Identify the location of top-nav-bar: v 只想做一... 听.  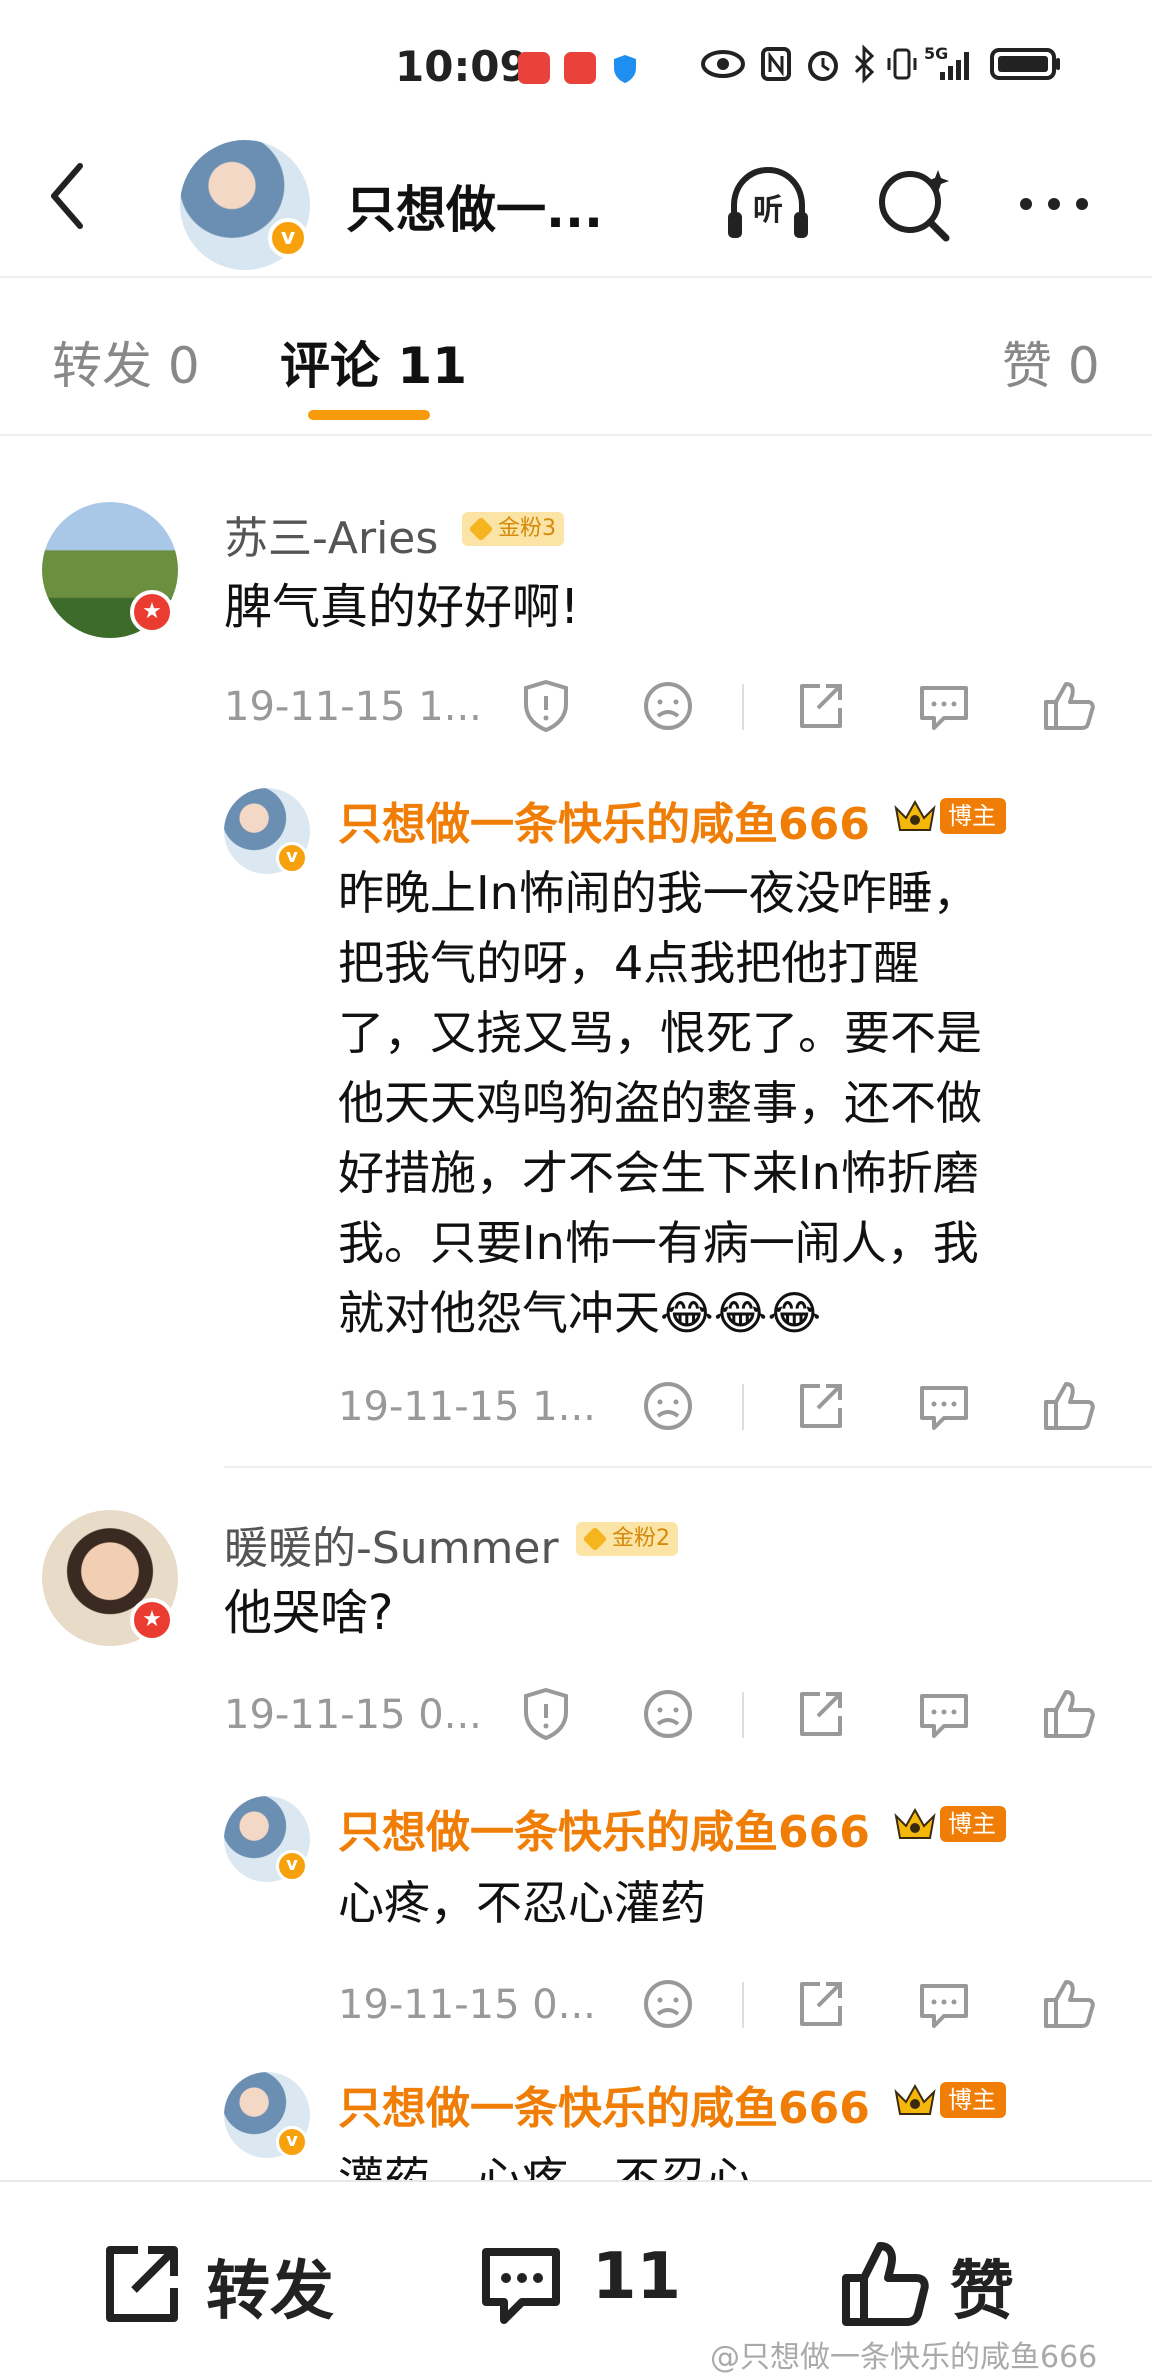
(576, 204).